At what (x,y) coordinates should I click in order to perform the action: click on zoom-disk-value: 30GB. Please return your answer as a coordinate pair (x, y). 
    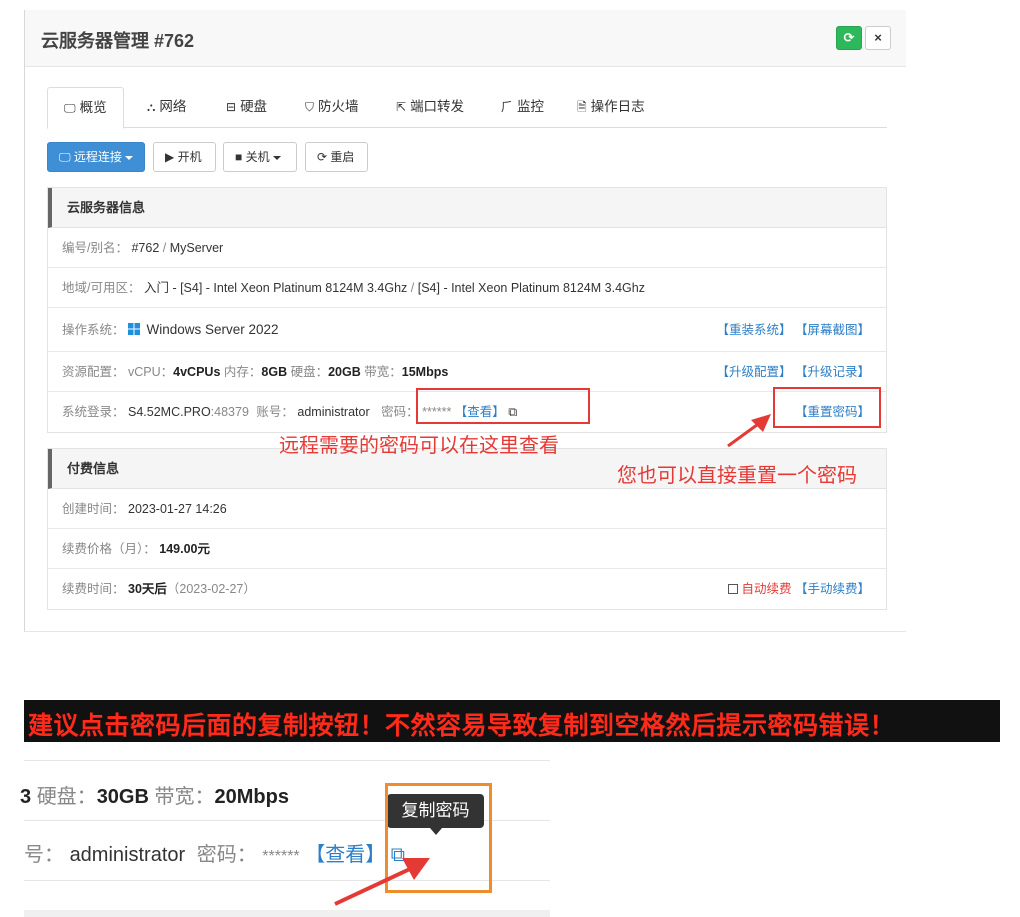
    Looking at the image, I should click on (122, 797).